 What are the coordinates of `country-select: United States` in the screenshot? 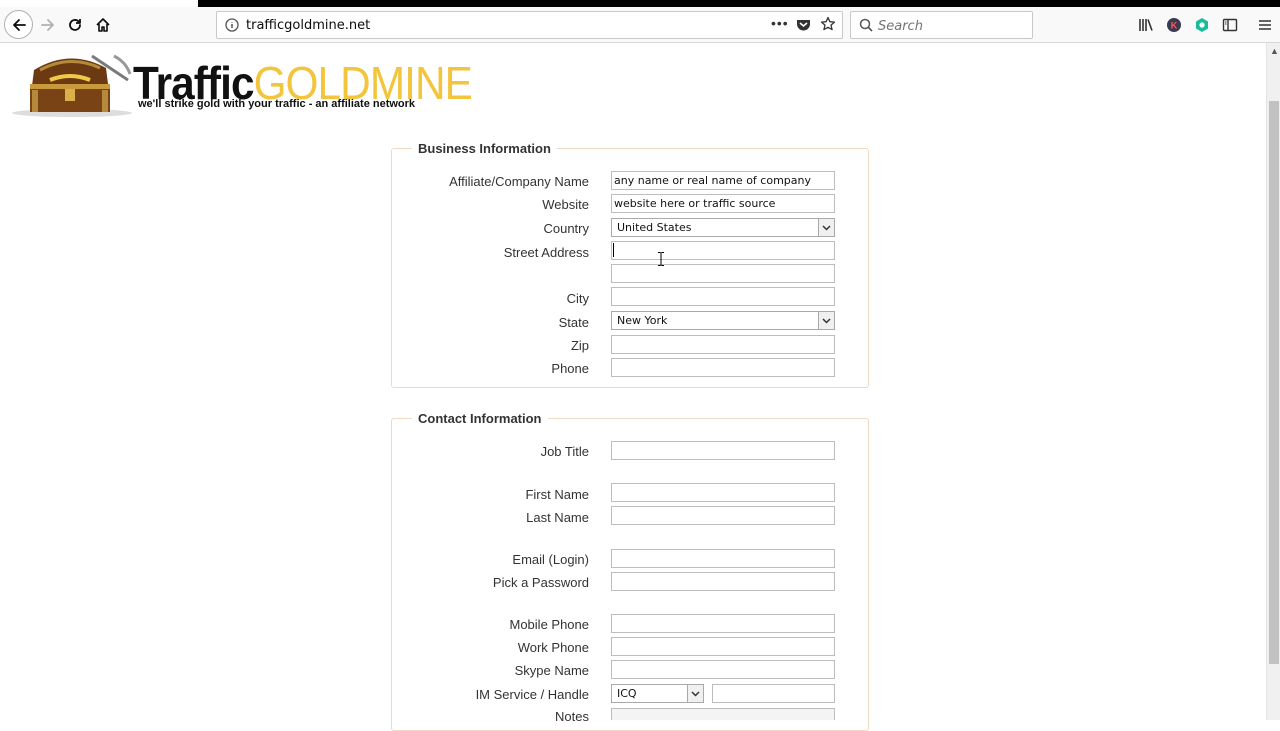 It's located at (723, 227).